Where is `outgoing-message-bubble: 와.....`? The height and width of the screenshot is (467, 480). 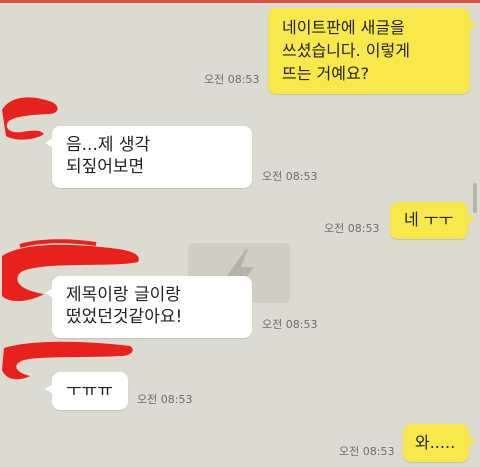 outgoing-message-bubble: 와..... is located at coordinates (439, 443).